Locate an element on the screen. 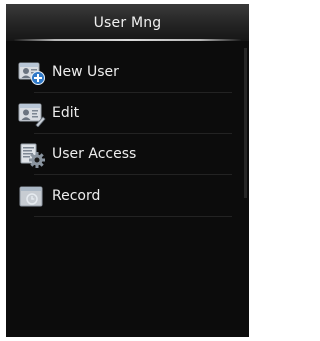 This screenshot has height=341, width=320. menu-item-record: Record is located at coordinates (128, 199).